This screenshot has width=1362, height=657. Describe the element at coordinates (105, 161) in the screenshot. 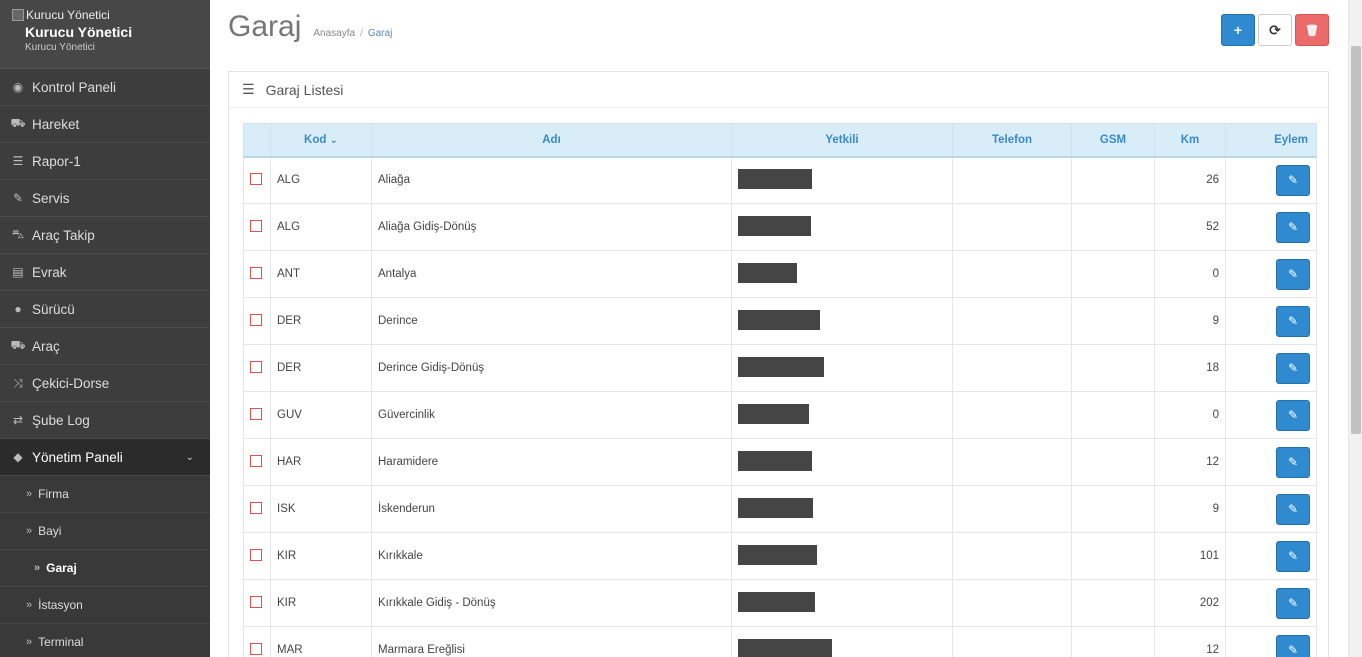

I see `sidebar-item-rapor-1: ☰ Rapor-1` at that location.